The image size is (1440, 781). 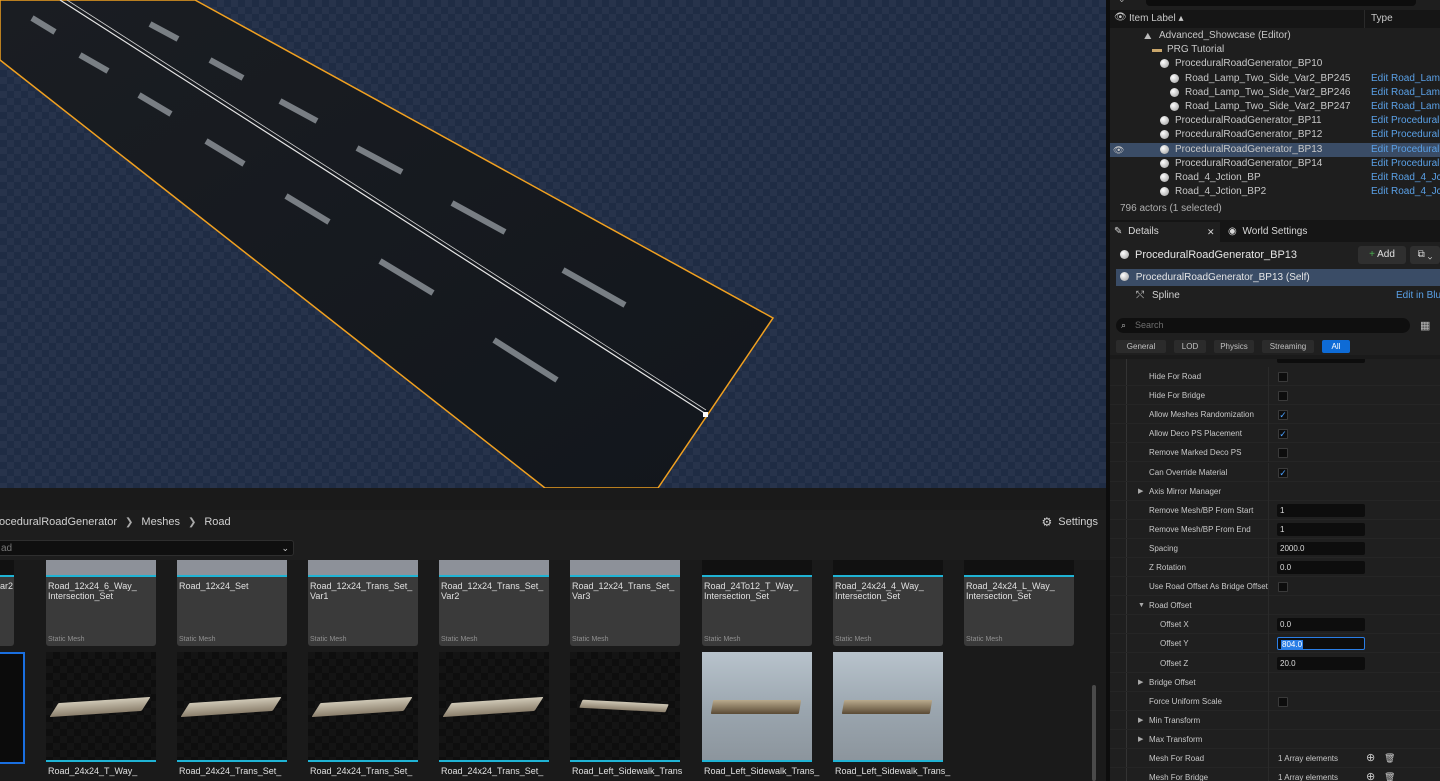 What do you see at coordinates (1275, 36) in the screenshot?
I see `outliner-row: ⛰ Advanced_Showcase (Editor)` at bounding box center [1275, 36].